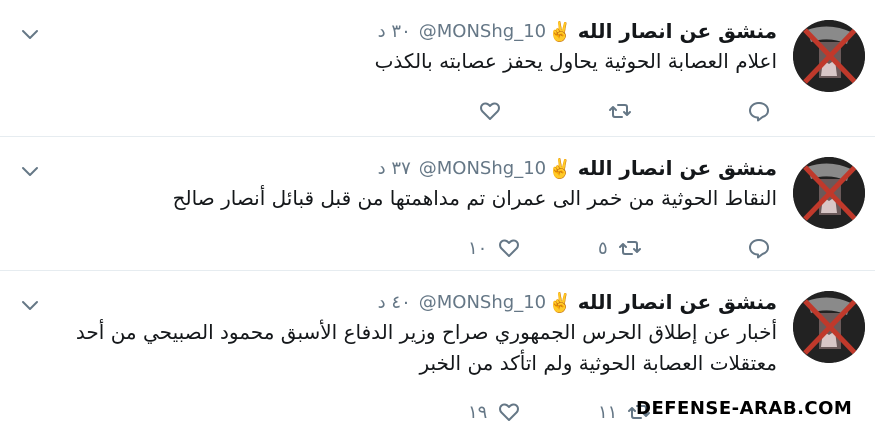 The width and height of the screenshot is (875, 429). Describe the element at coordinates (608, 412) in the screenshot. I see `retweet-count: ١١` at that location.